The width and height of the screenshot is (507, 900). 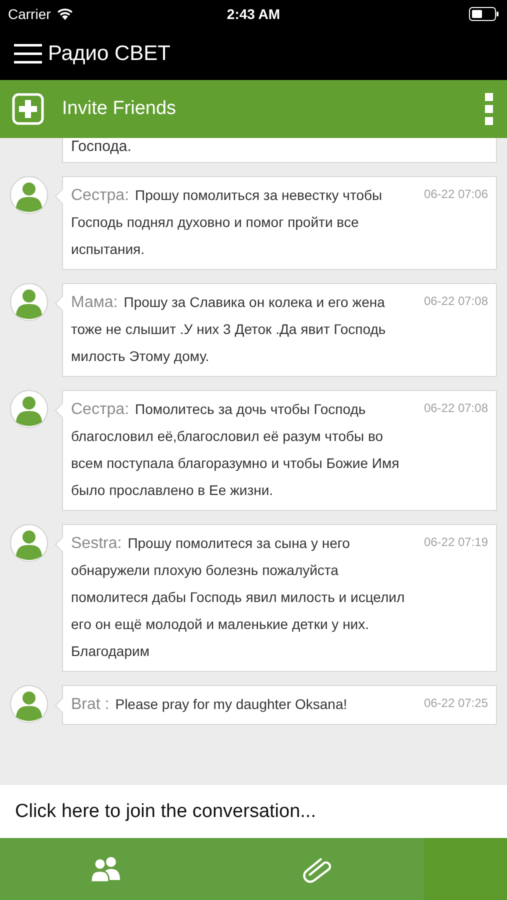 What do you see at coordinates (109, 54) in the screenshot?
I see `app-title: Радио СВЕТ` at bounding box center [109, 54].